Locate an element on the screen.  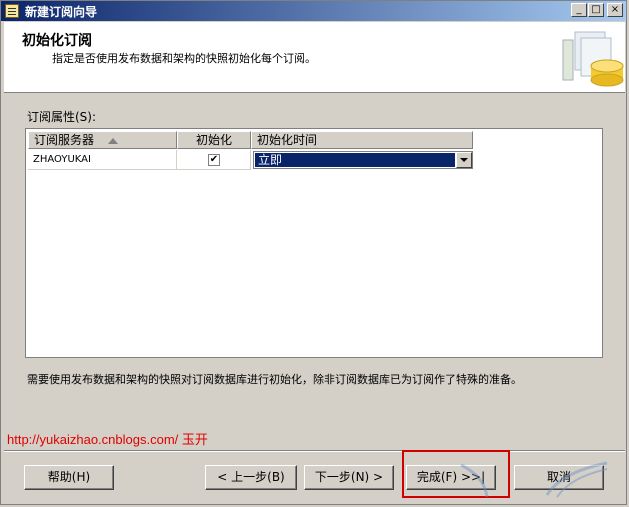
table-row-initialize-cell: ✔ is located at coordinates (214, 160).